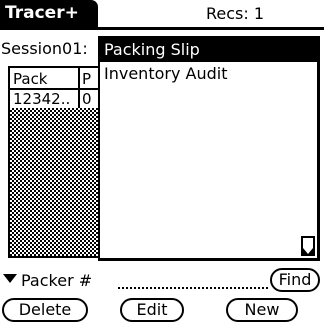 The image size is (324, 324). What do you see at coordinates (262, 310) in the screenshot?
I see `new-button: New` at bounding box center [262, 310].